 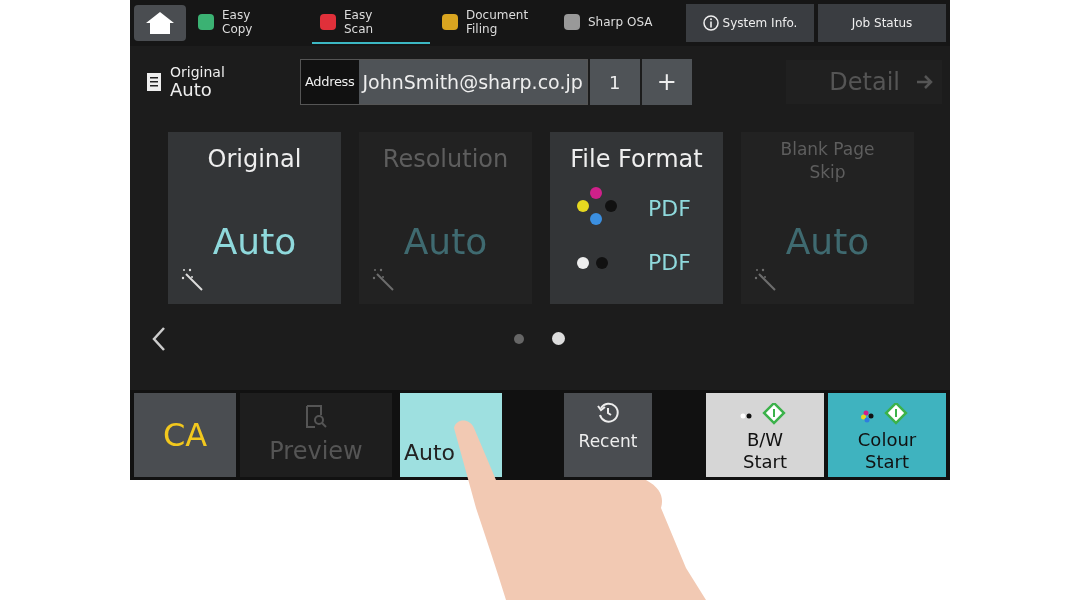 I want to click on setting-card: File Format PDF PDF, so click(x=636, y=218).